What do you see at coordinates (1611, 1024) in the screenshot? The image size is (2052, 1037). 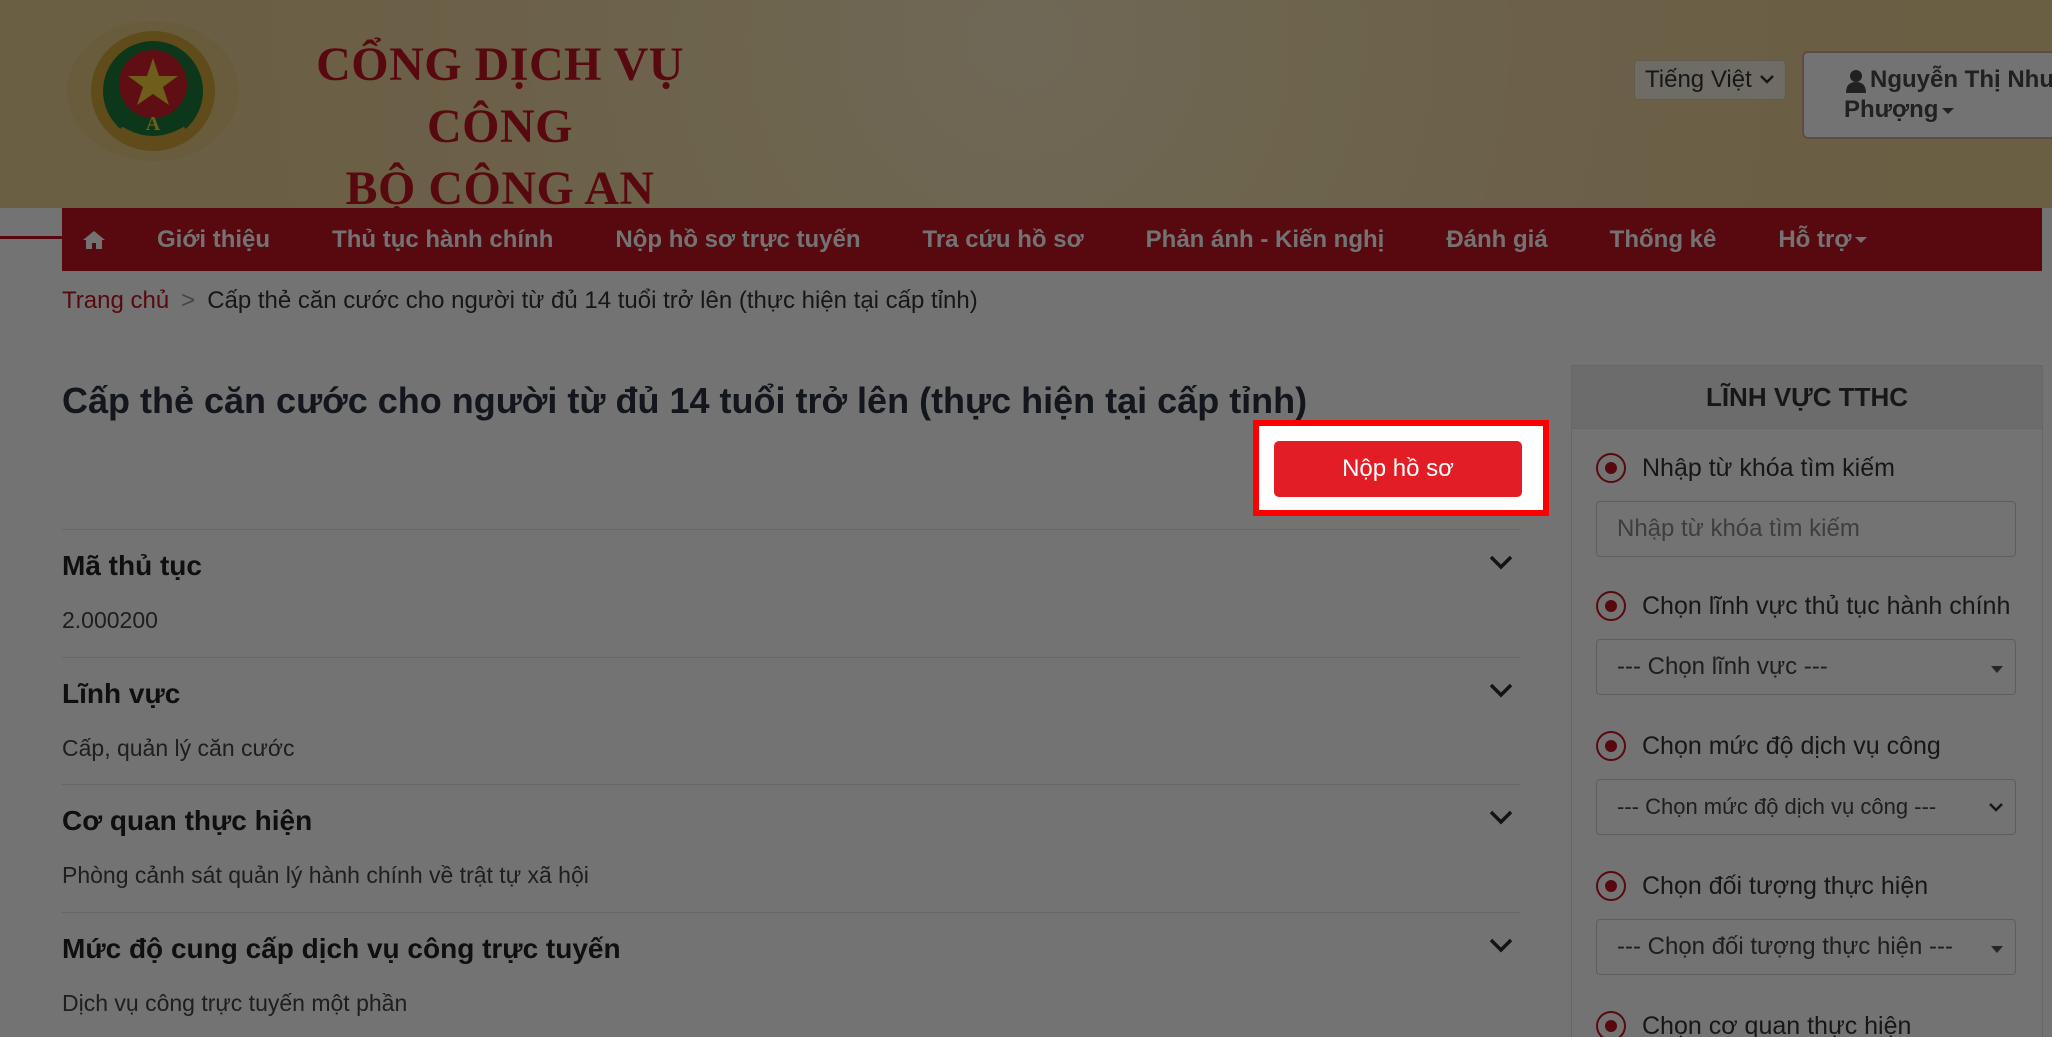 I see `radio-agency` at bounding box center [1611, 1024].